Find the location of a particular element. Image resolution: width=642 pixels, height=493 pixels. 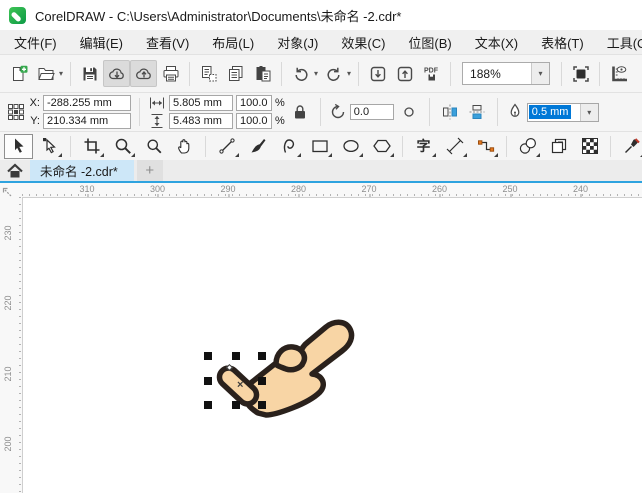

menu-edit: 编辑(E) is located at coordinates (101, 42).